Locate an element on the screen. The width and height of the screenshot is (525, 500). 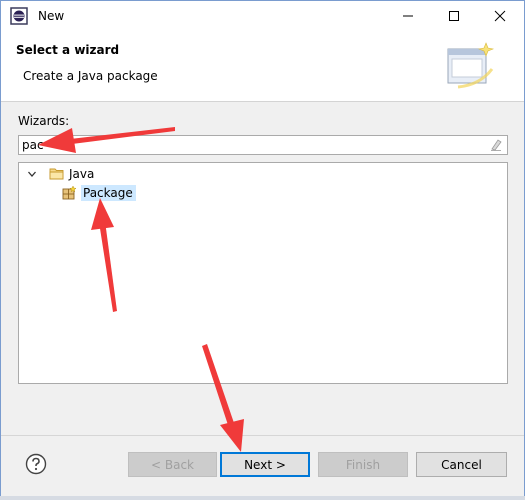
wizard-header: Select a wizard Create a Java package is located at coordinates (262, 66).